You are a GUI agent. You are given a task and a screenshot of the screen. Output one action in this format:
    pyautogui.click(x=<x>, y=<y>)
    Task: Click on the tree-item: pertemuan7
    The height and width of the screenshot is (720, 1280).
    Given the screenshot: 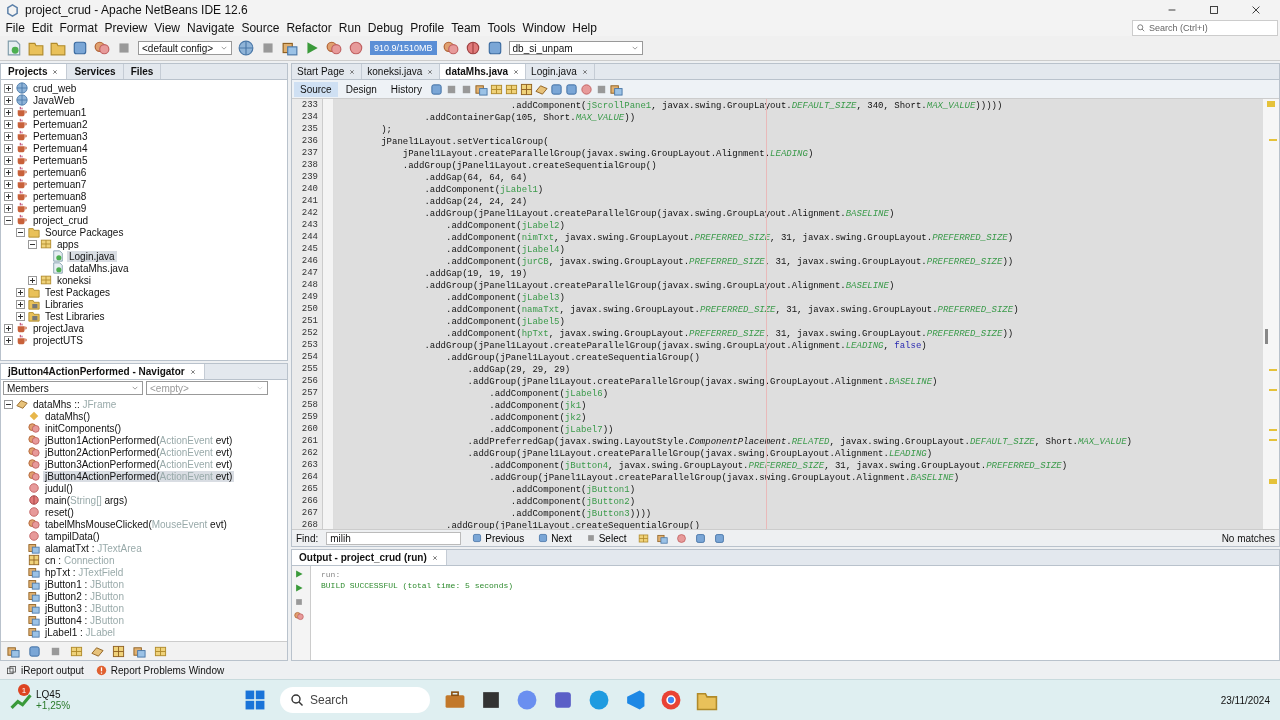 What is the action you would take?
    pyautogui.click(x=60, y=184)
    